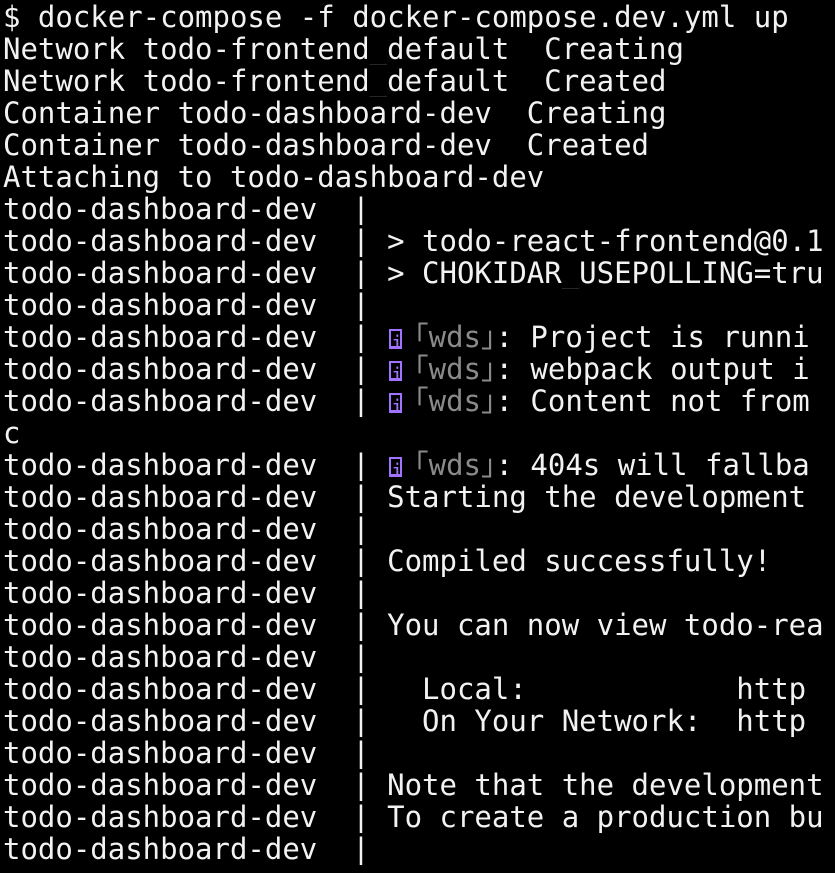 This screenshot has height=873, width=835. What do you see at coordinates (652, 401) in the screenshot?
I see `wds-message: : Content not from` at bounding box center [652, 401].